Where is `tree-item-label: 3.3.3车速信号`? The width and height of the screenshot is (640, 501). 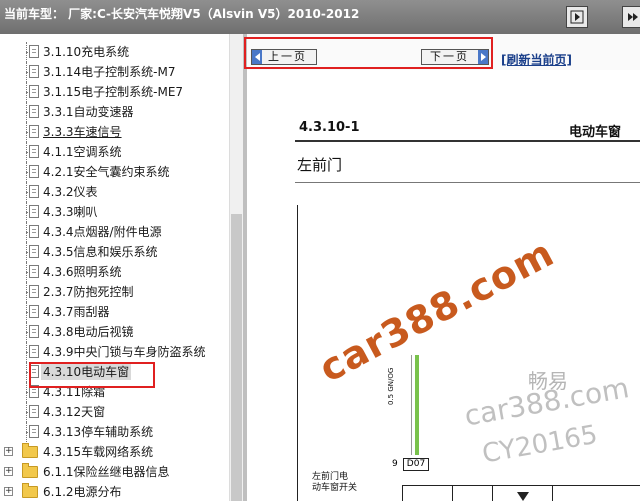 tree-item-label: 3.3.3车速信号 is located at coordinates (82, 132).